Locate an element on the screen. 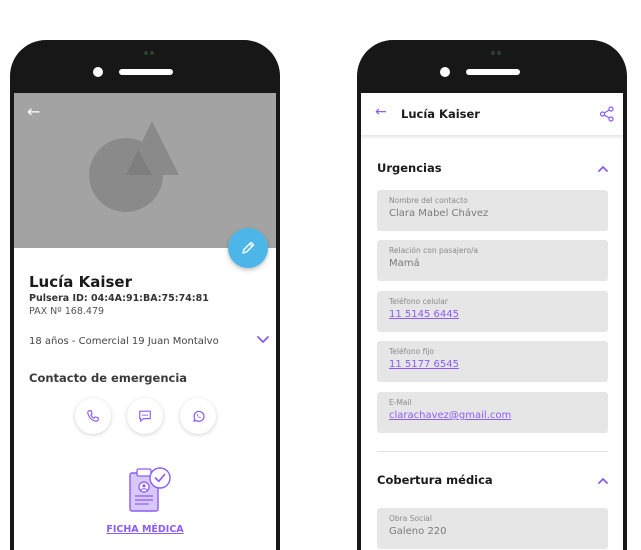  share-icon is located at coordinates (607, 114).